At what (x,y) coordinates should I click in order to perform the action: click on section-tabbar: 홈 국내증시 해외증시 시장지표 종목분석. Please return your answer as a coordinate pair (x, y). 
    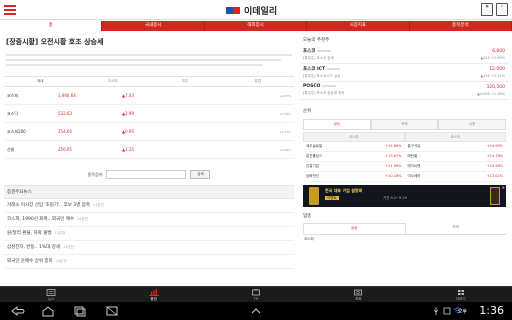
    Looking at the image, I should click on (256, 26).